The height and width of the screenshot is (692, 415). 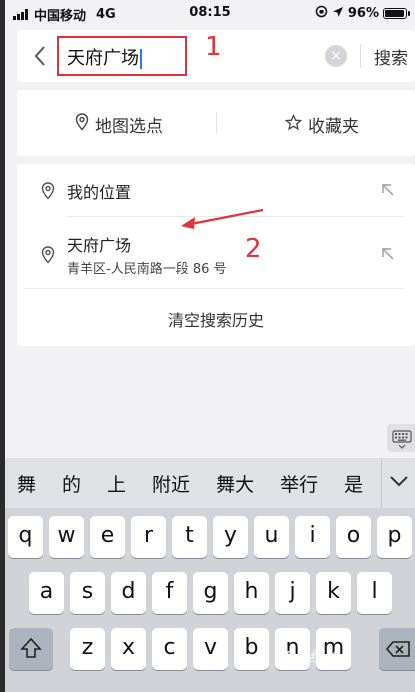 What do you see at coordinates (253, 249) in the screenshot?
I see `annotation-number-2: 2` at bounding box center [253, 249].